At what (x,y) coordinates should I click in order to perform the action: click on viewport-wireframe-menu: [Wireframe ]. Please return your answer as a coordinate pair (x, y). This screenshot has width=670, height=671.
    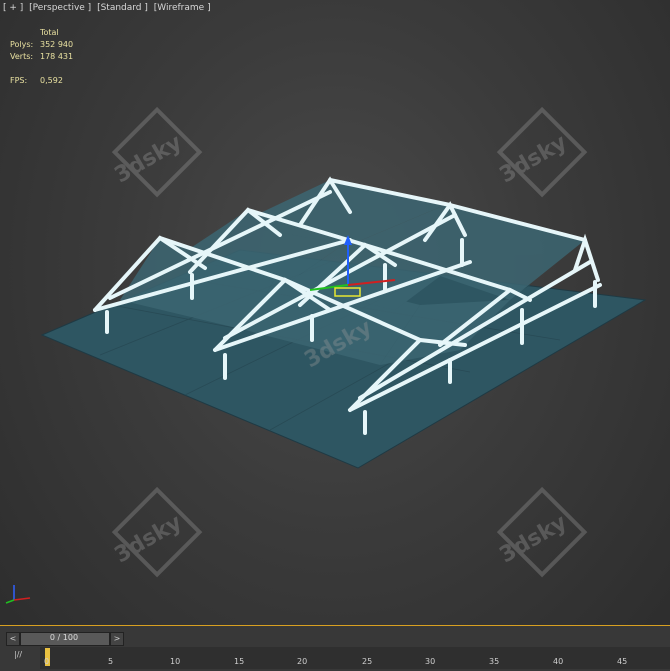
    Looking at the image, I should click on (182, 8).